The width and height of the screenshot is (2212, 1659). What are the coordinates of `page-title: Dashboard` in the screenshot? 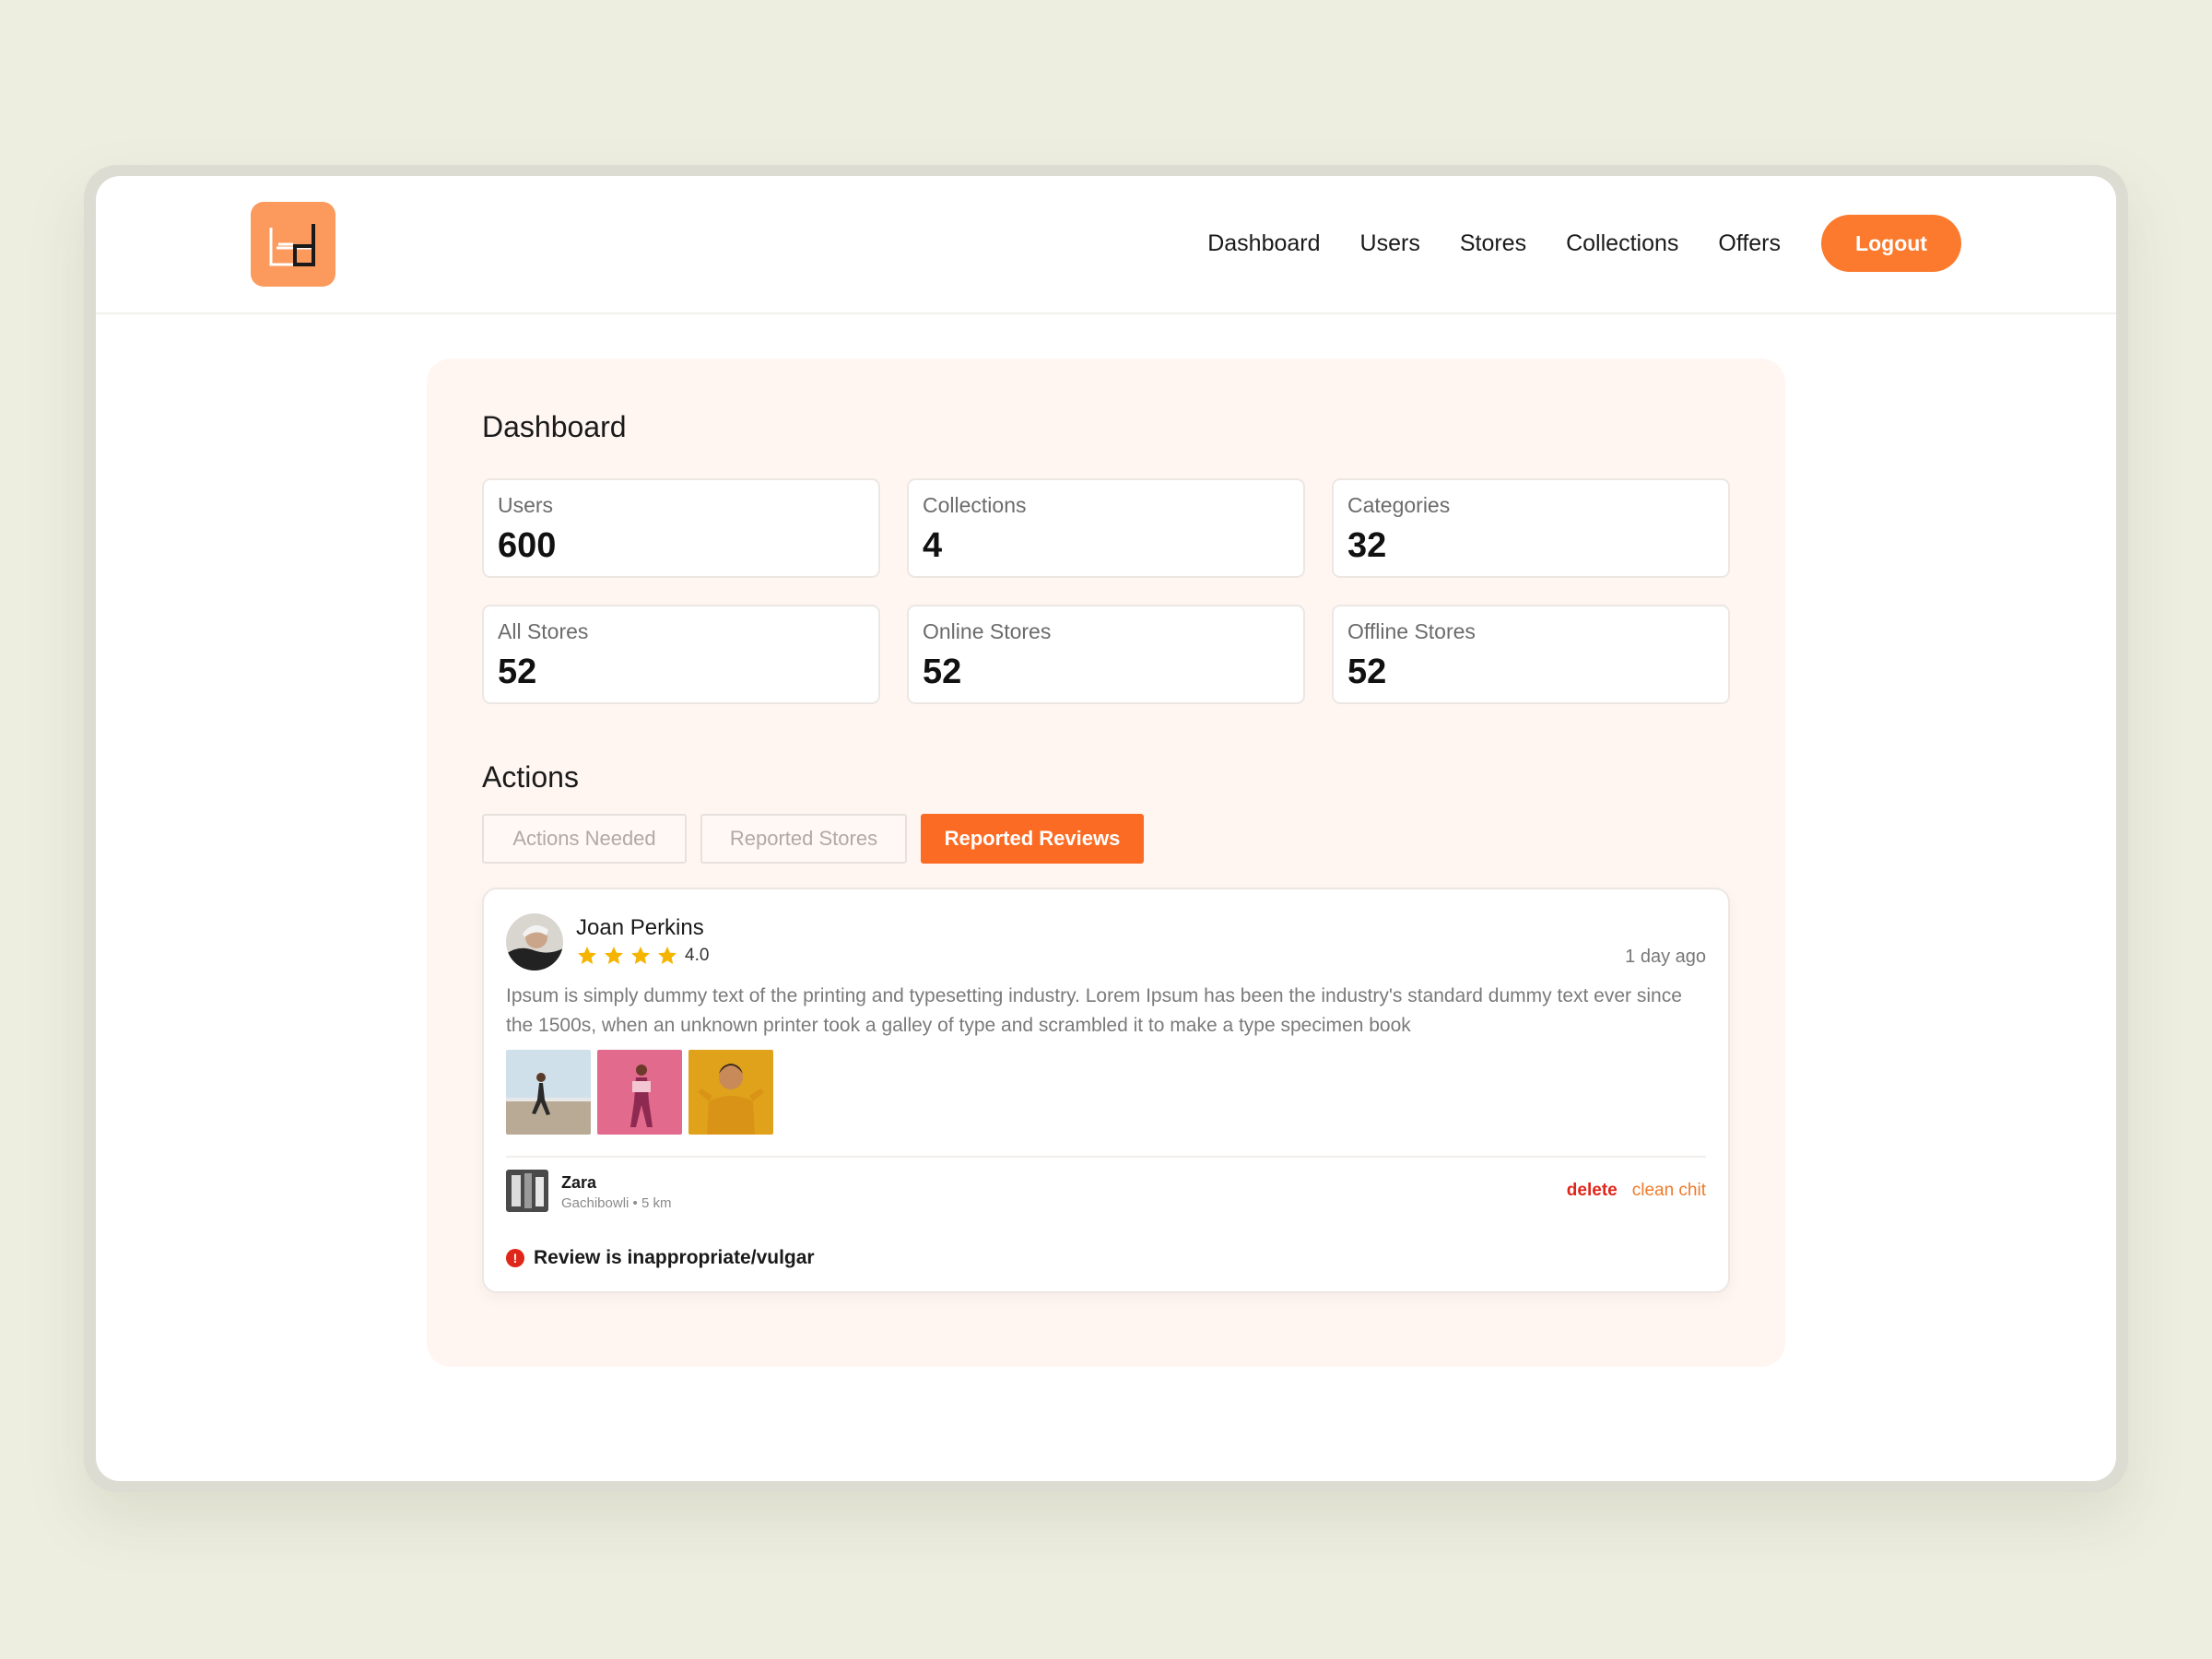 It's located at (554, 426).